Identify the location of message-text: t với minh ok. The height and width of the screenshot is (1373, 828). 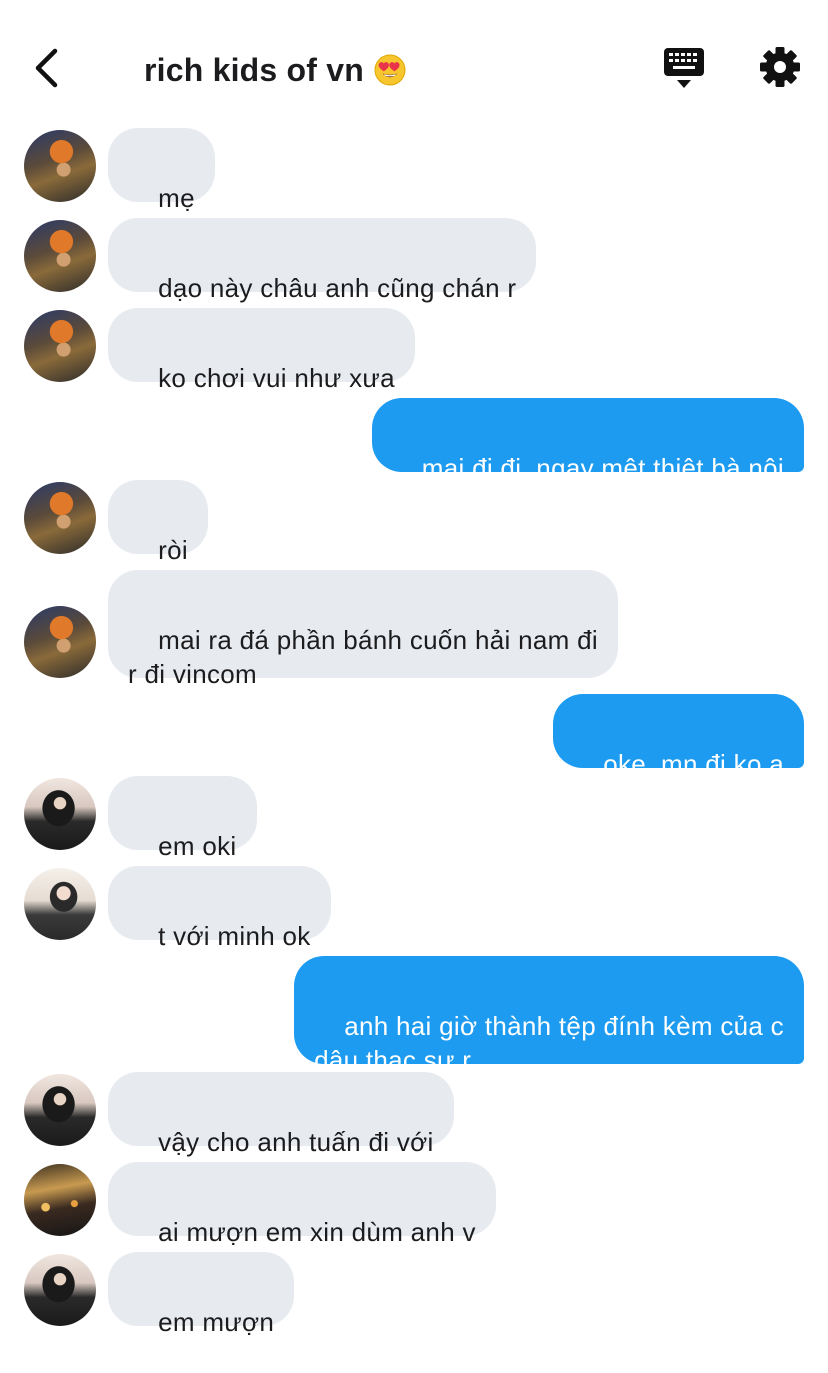
(234, 936).